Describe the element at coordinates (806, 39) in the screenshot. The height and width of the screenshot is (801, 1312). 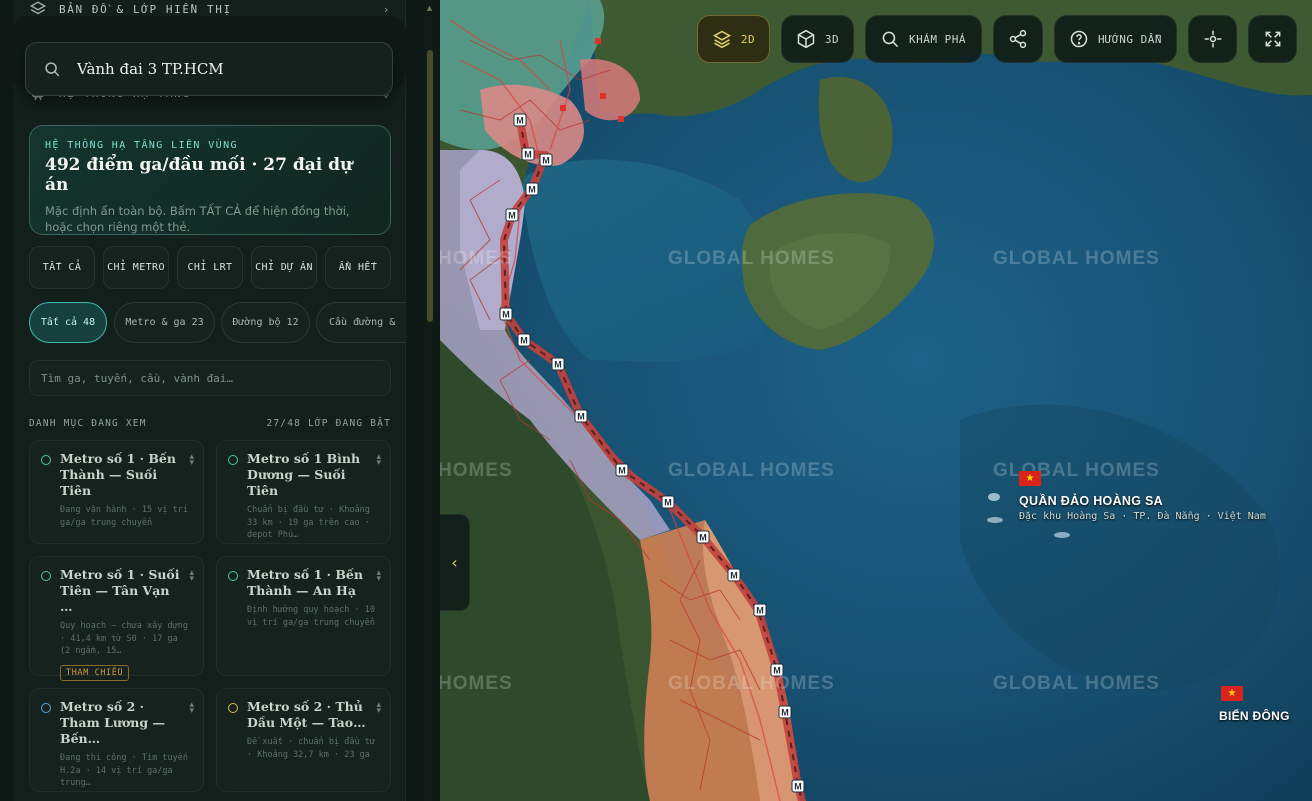
I see `cube-icon` at that location.